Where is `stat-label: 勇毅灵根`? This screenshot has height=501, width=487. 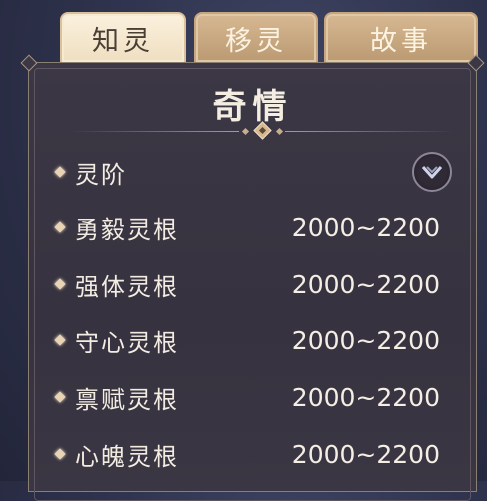
stat-label: 勇毅灵根 is located at coordinates (127, 229).